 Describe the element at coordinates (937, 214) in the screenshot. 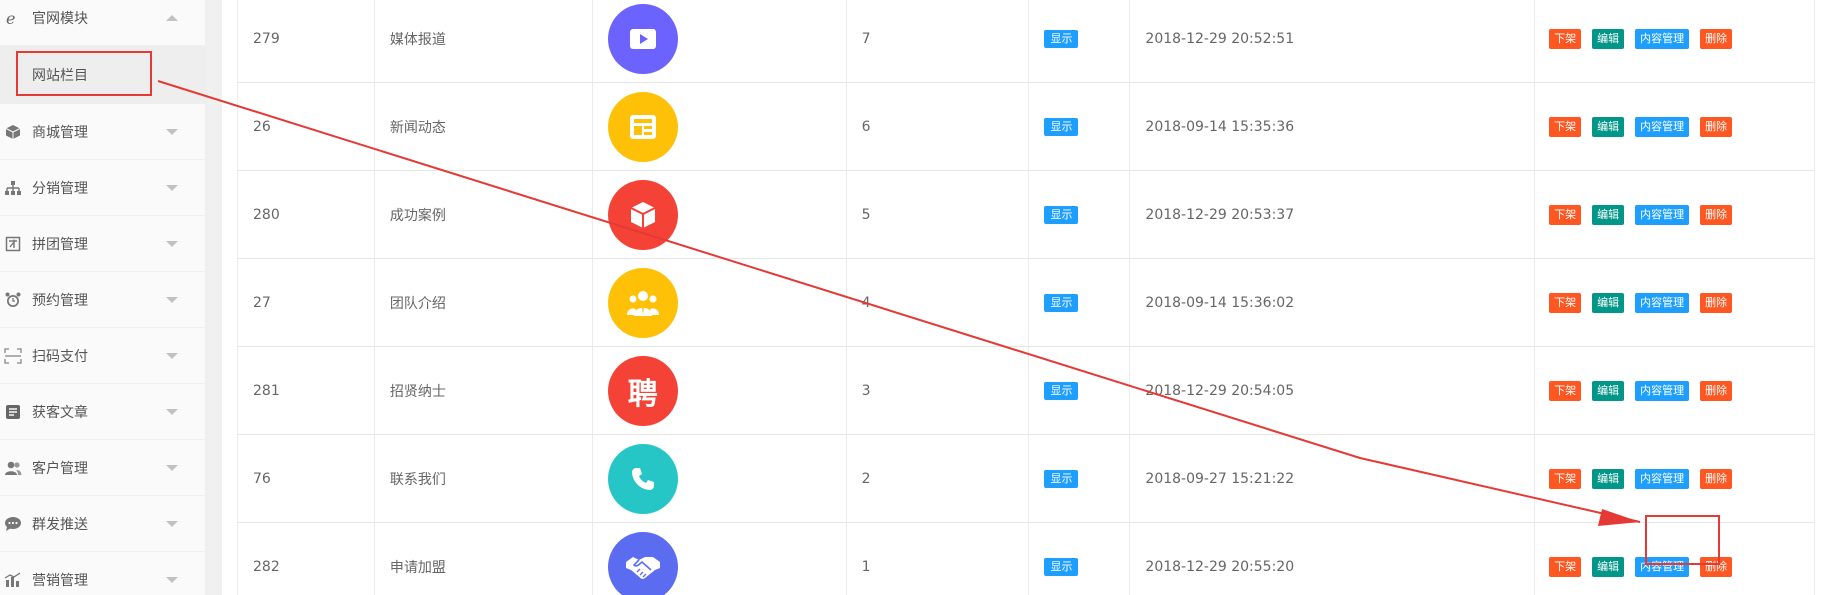

I see `cell-sort: 5` at that location.